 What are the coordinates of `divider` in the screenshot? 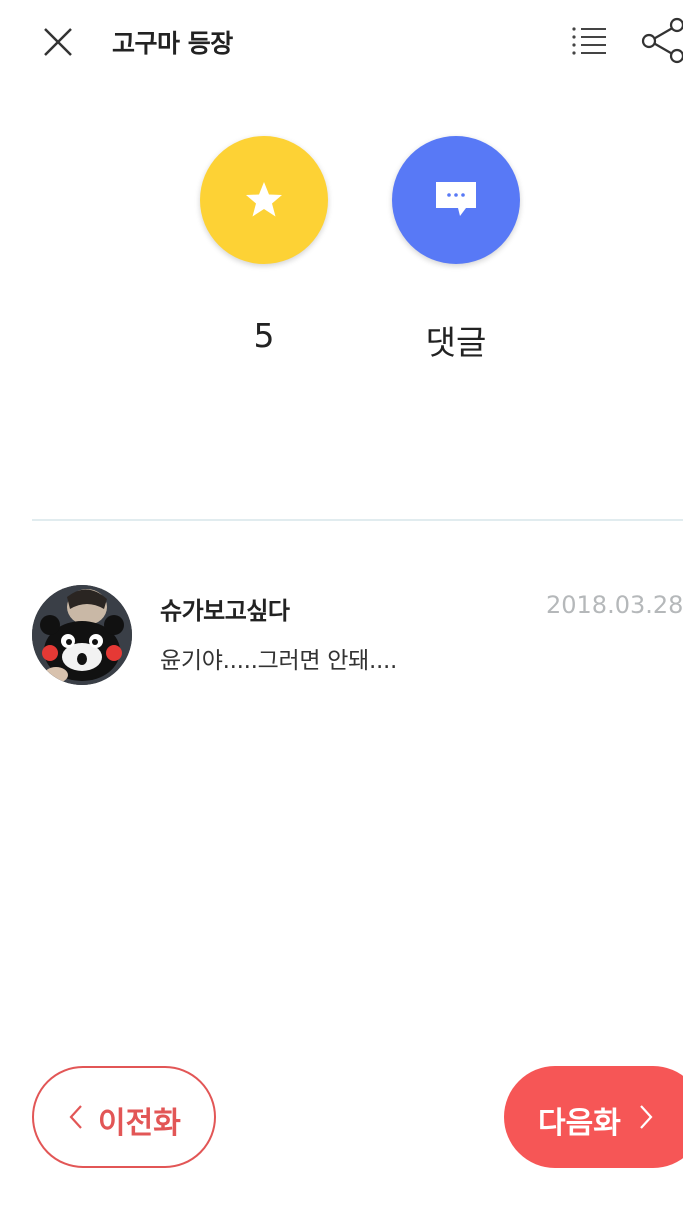 It's located at (357, 520).